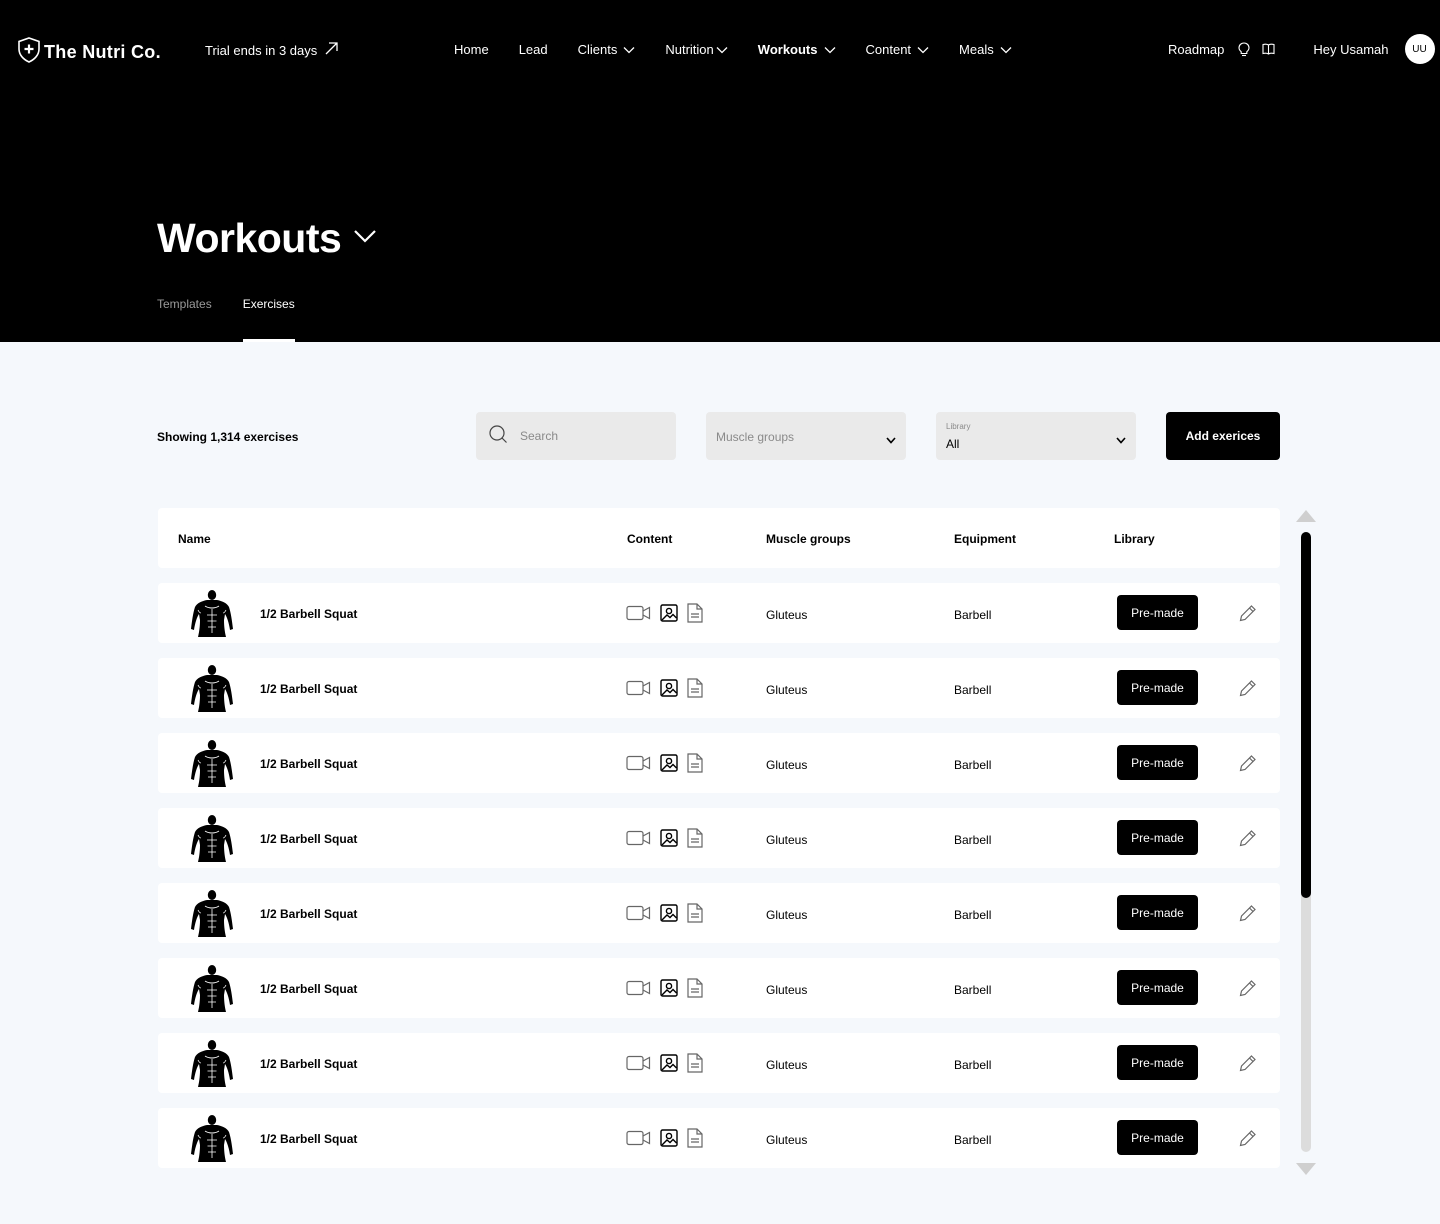 The width and height of the screenshot is (1440, 1224). Describe the element at coordinates (590, 436) in the screenshot. I see `search-input` at that location.